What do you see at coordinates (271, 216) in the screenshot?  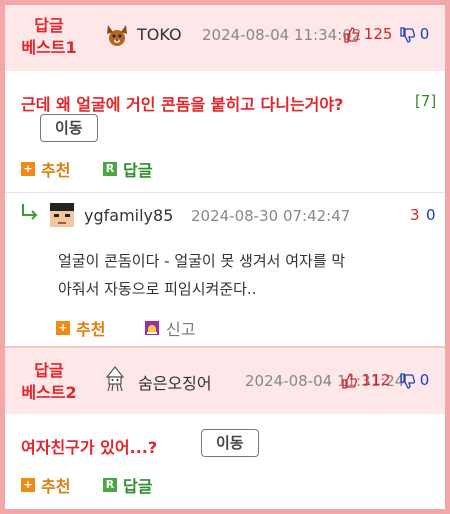 I see `reply-date: 2024-08-30 07:42:47` at bounding box center [271, 216].